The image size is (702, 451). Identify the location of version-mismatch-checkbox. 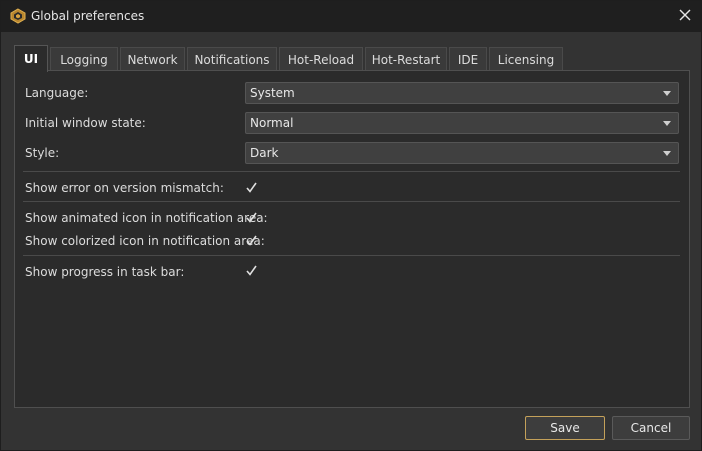
(251, 187).